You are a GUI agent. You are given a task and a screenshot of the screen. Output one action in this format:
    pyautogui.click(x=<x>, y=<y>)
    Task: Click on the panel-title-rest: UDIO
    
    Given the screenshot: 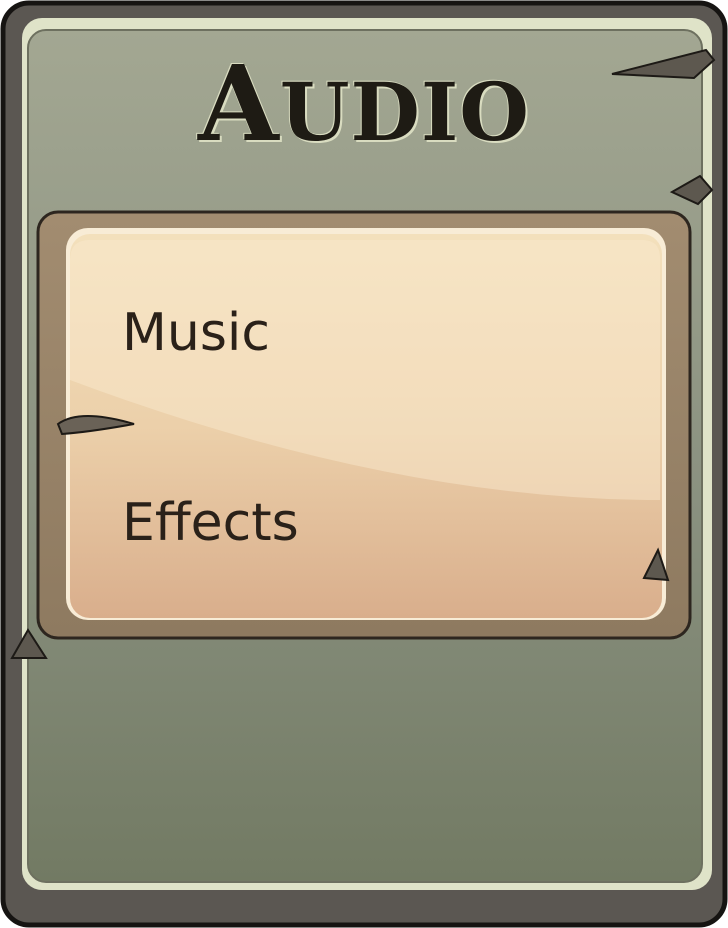 What is the action you would take?
    pyautogui.click(x=404, y=112)
    